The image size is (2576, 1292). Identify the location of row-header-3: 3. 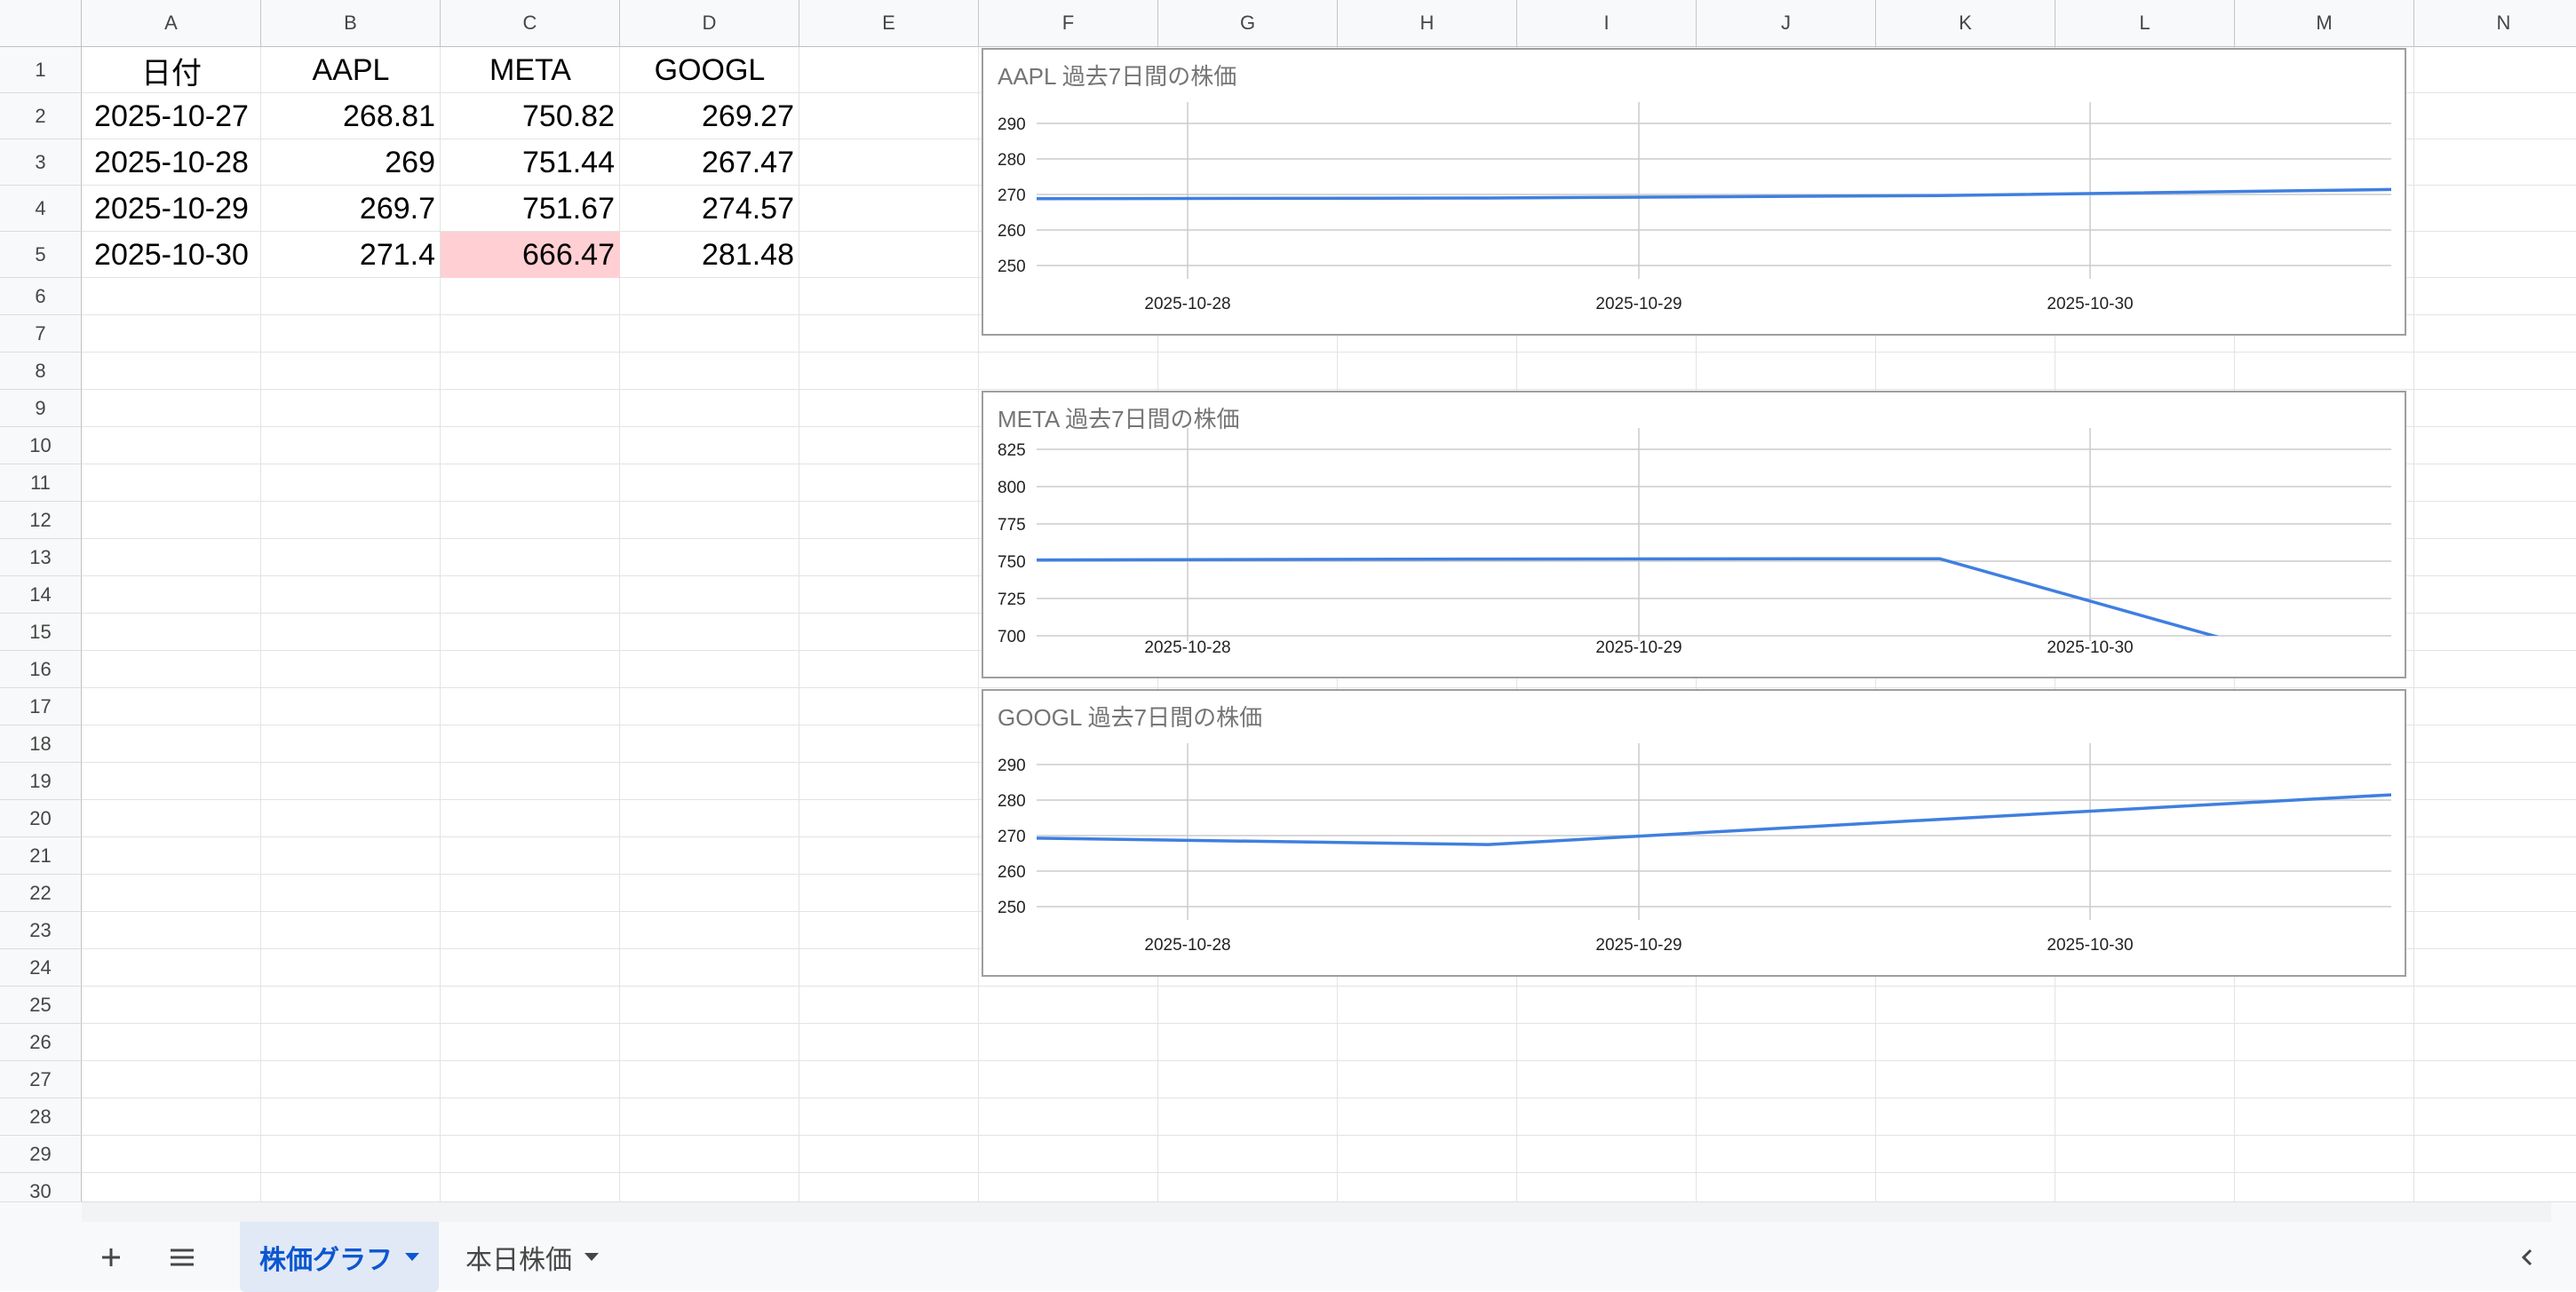
(41, 162).